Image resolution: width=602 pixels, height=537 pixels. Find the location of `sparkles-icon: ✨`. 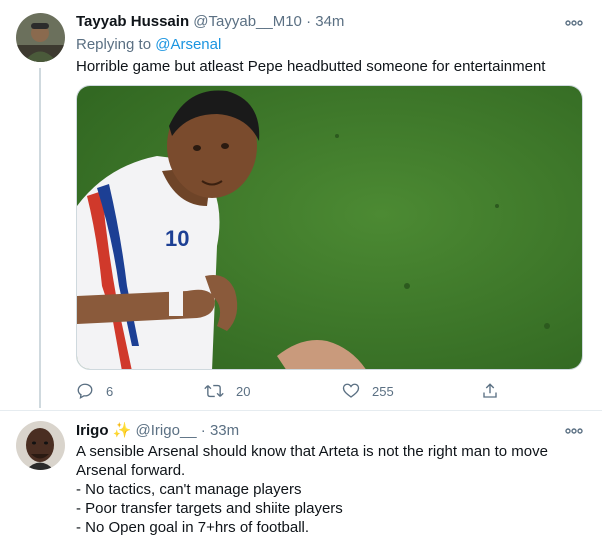

sparkles-icon: ✨ is located at coordinates (122, 430).